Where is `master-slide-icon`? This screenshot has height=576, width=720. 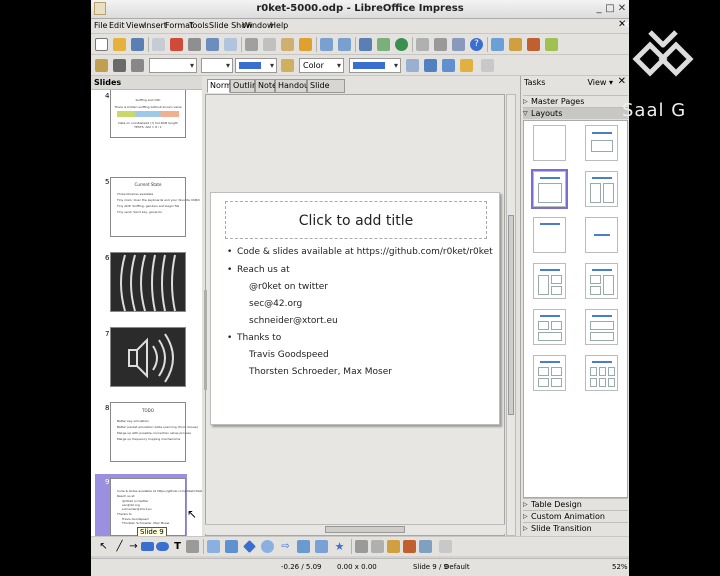
master-slide-icon is located at coordinates (551, 44).